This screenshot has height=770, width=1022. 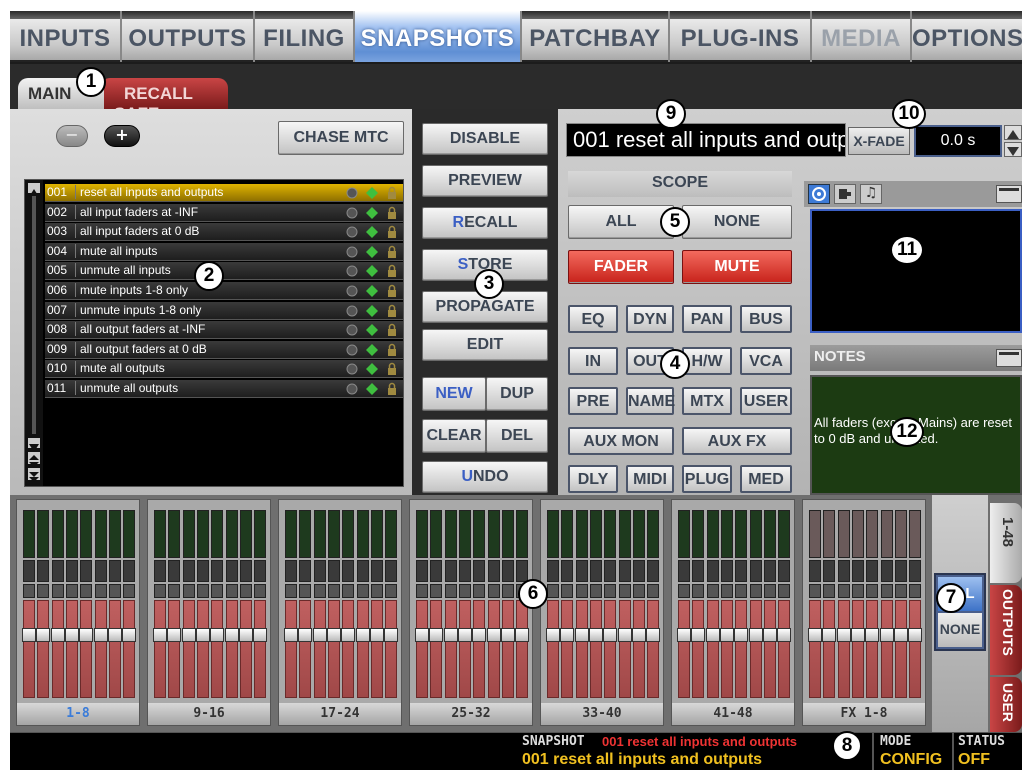 I want to click on snapshot-list-item: 002 all input faders at -INF, so click(x=224, y=212).